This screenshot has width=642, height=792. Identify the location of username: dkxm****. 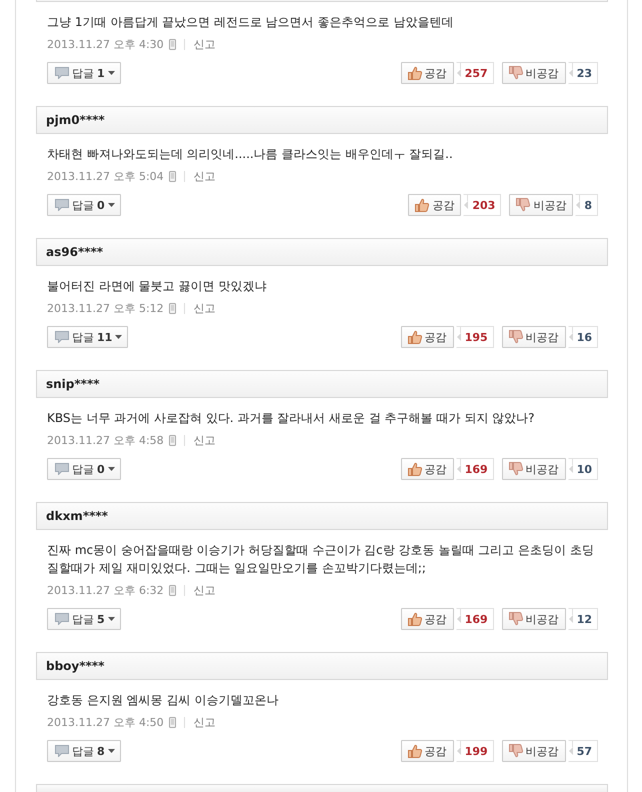
(77, 516).